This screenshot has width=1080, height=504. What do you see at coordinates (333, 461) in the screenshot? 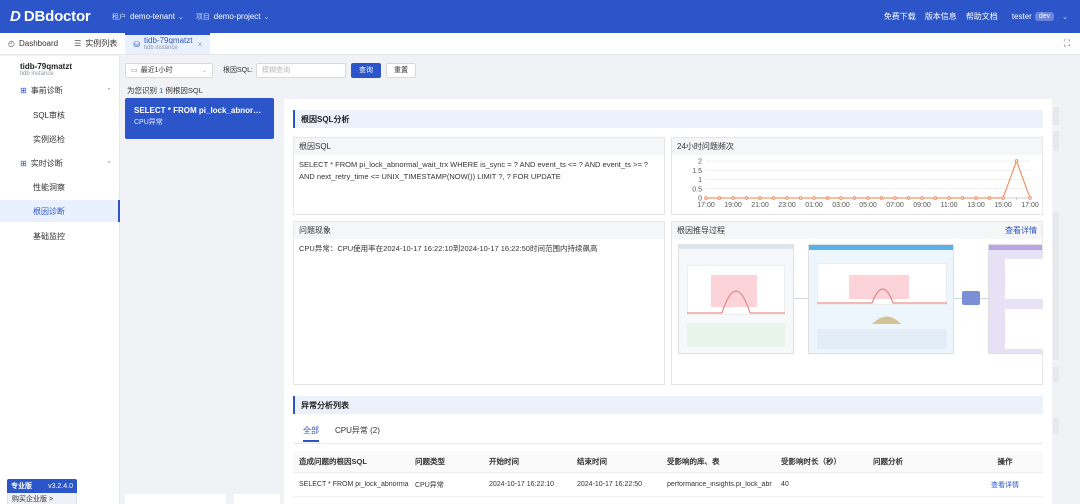
I see `column-header: 造成问题的根因SQL` at bounding box center [333, 461].